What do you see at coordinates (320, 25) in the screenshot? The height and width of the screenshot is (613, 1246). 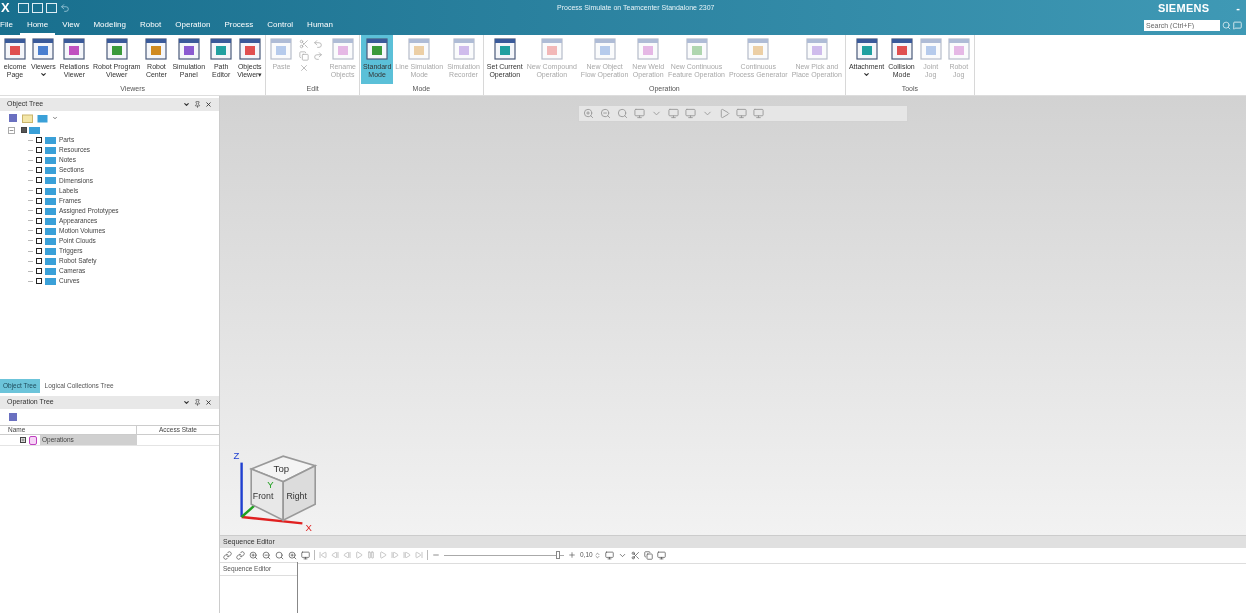 I see `menu-tab: Human` at bounding box center [320, 25].